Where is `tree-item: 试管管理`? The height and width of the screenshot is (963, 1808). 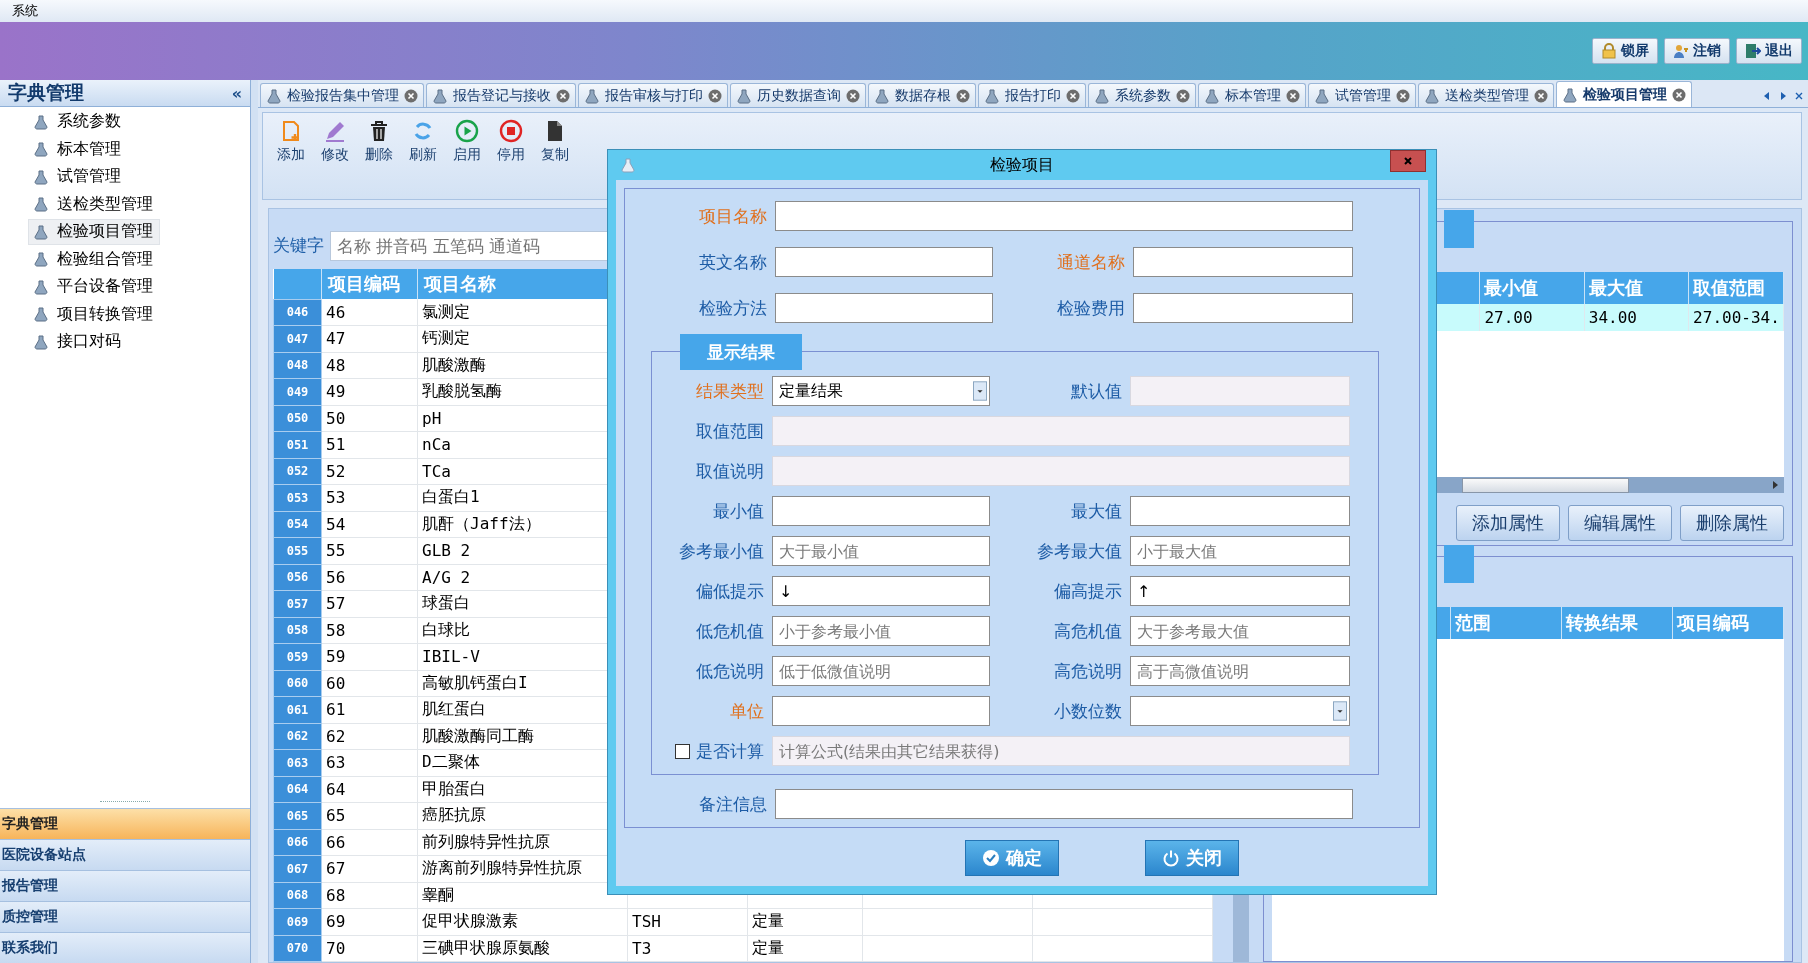
tree-item: 试管管理 is located at coordinates (78, 177).